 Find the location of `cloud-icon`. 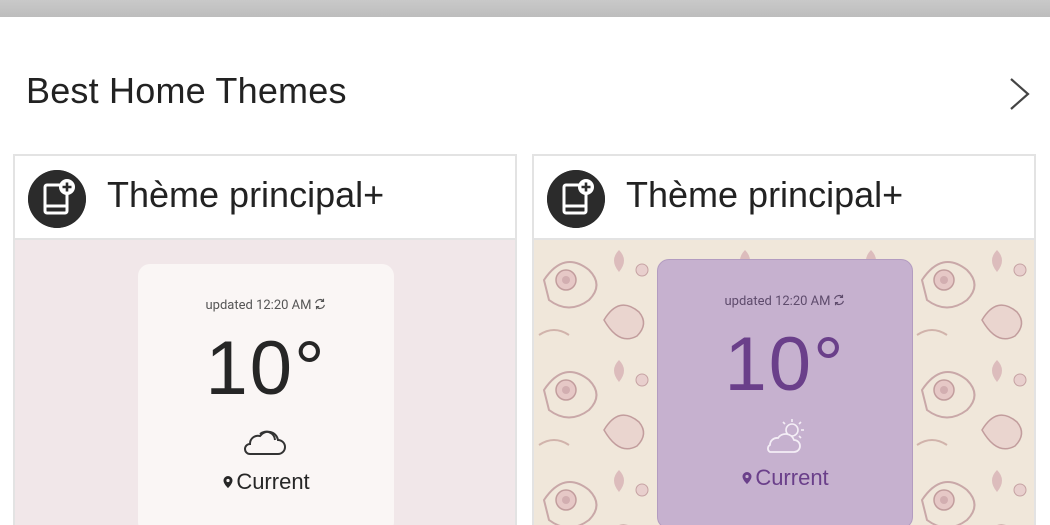

cloud-icon is located at coordinates (265, 442).